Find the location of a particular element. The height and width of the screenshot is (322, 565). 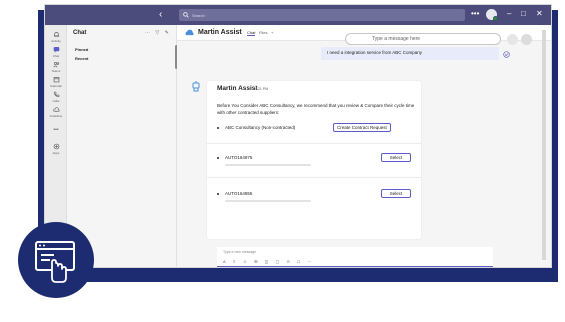

cloud-icon is located at coordinates (55, 109).